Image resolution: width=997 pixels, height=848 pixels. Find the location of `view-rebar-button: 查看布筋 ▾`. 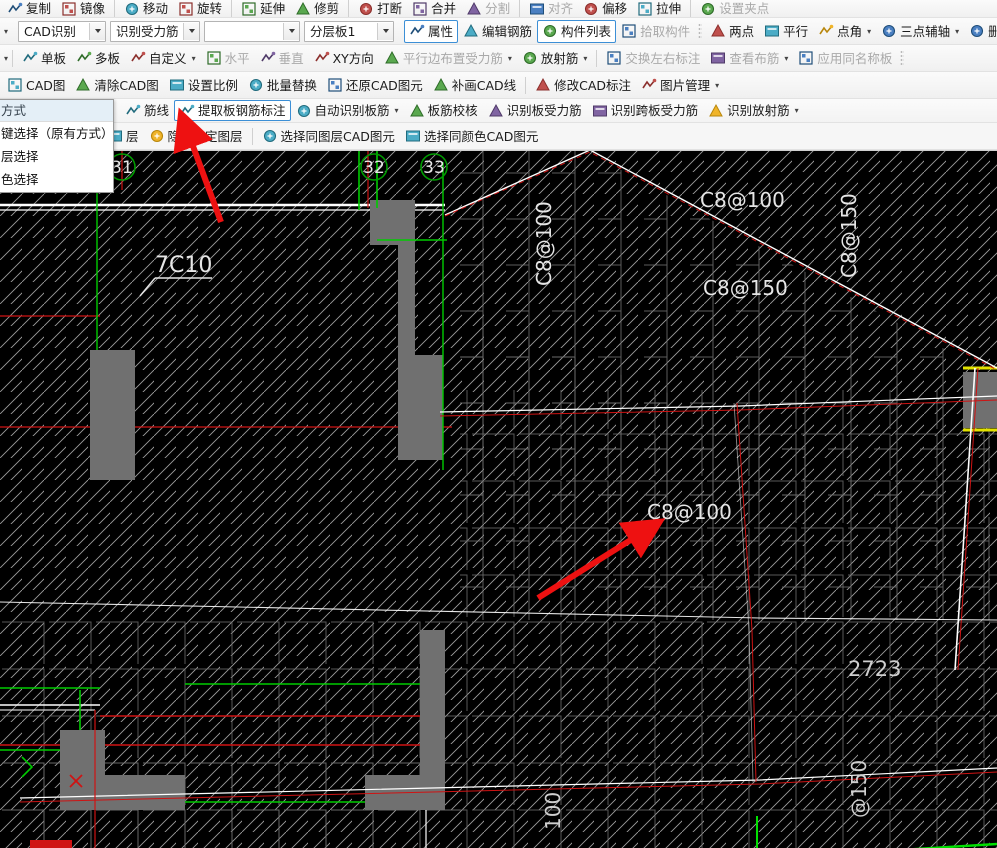

view-rebar-button: 查看布筋 ▾ is located at coordinates (749, 58).